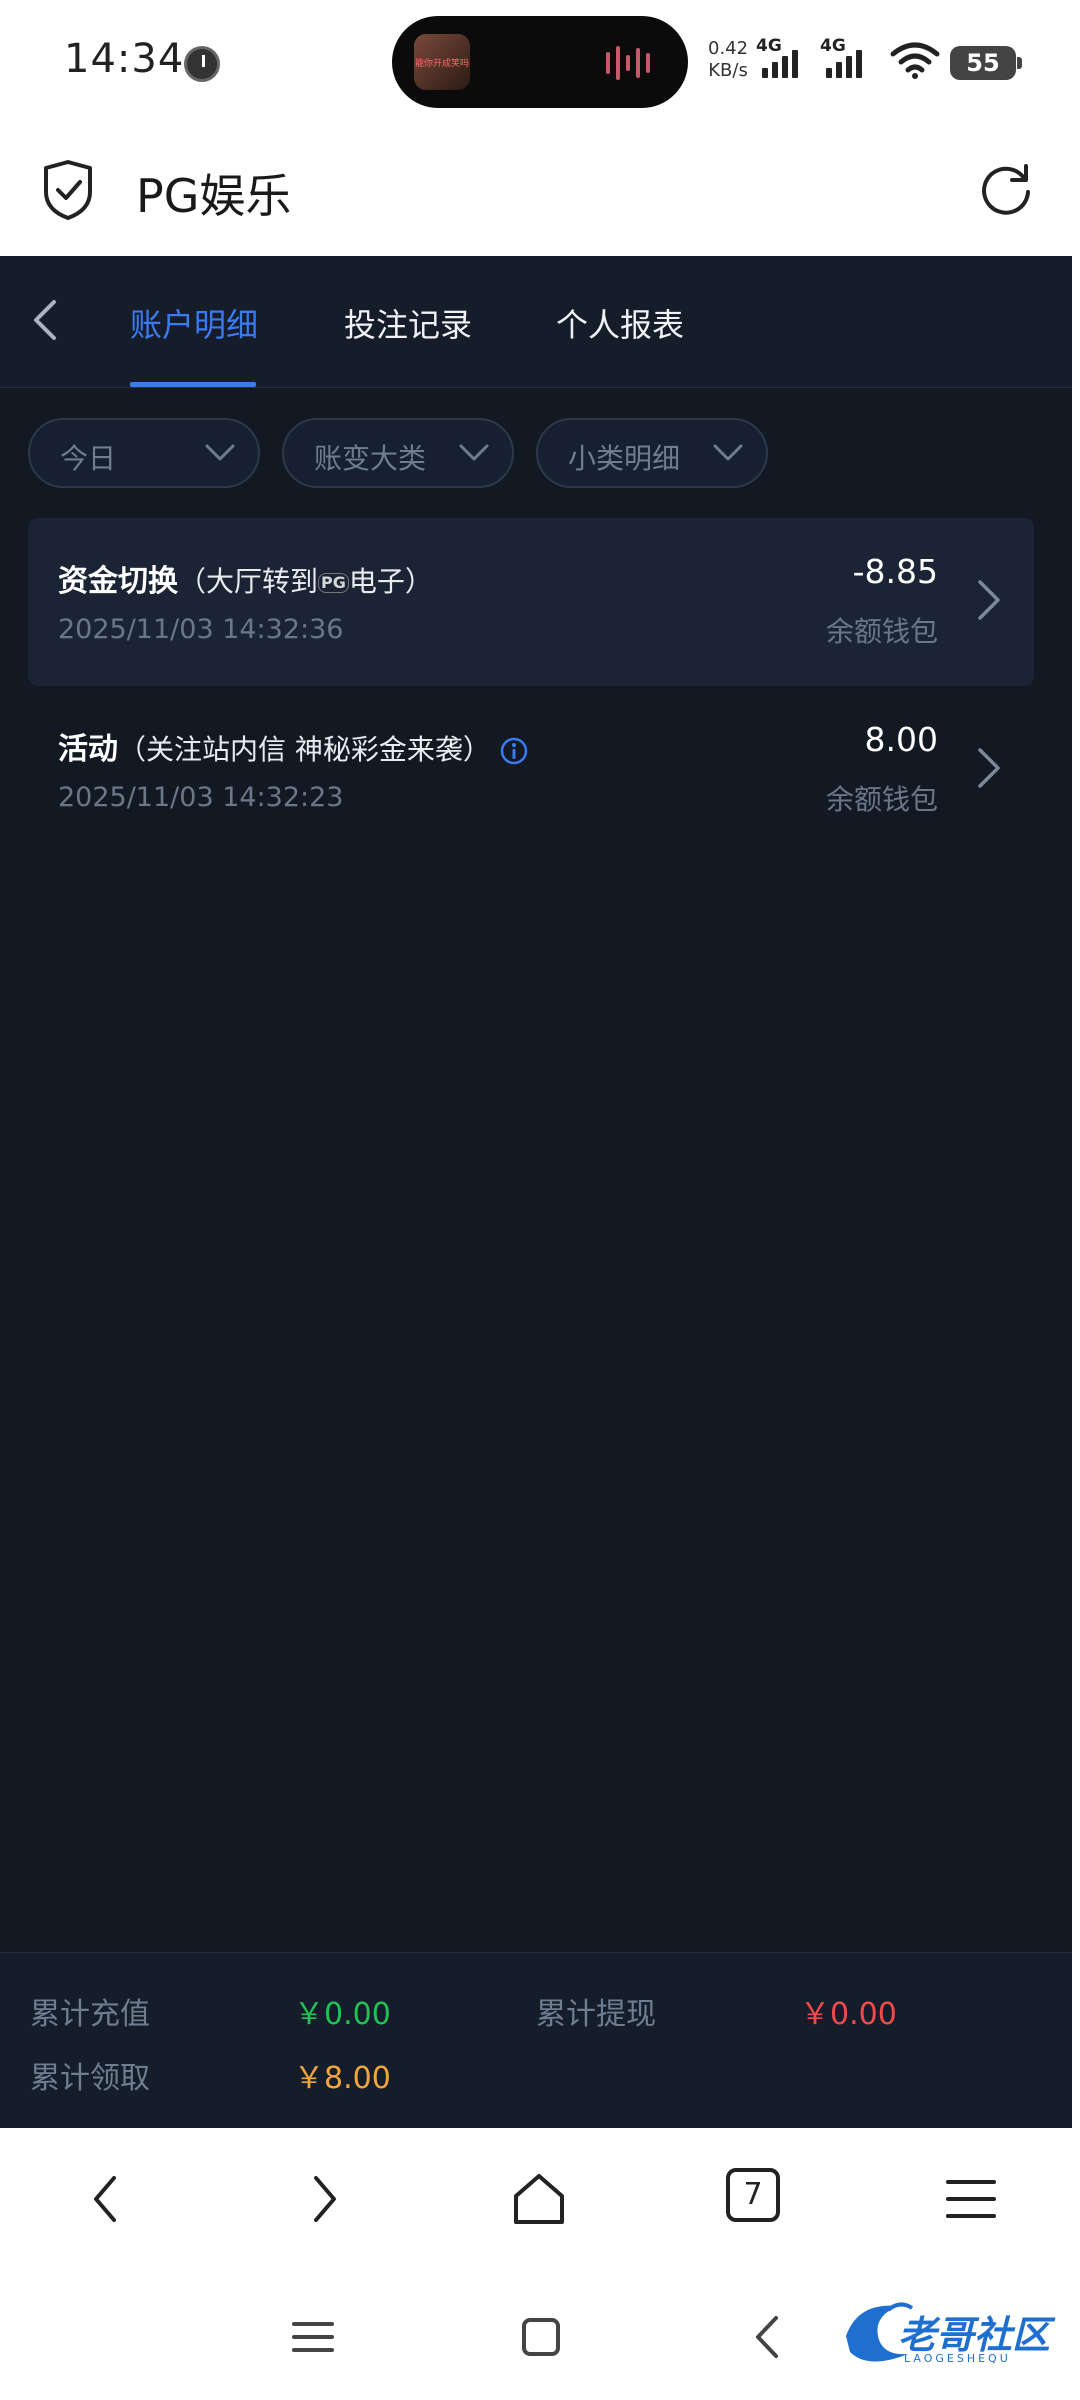  I want to click on record-detail-prefix: （大厅转到, so click(248, 581).